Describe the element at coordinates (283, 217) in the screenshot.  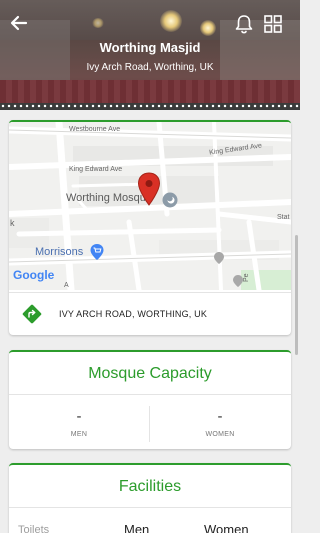
I see `street-label: Stat` at that location.